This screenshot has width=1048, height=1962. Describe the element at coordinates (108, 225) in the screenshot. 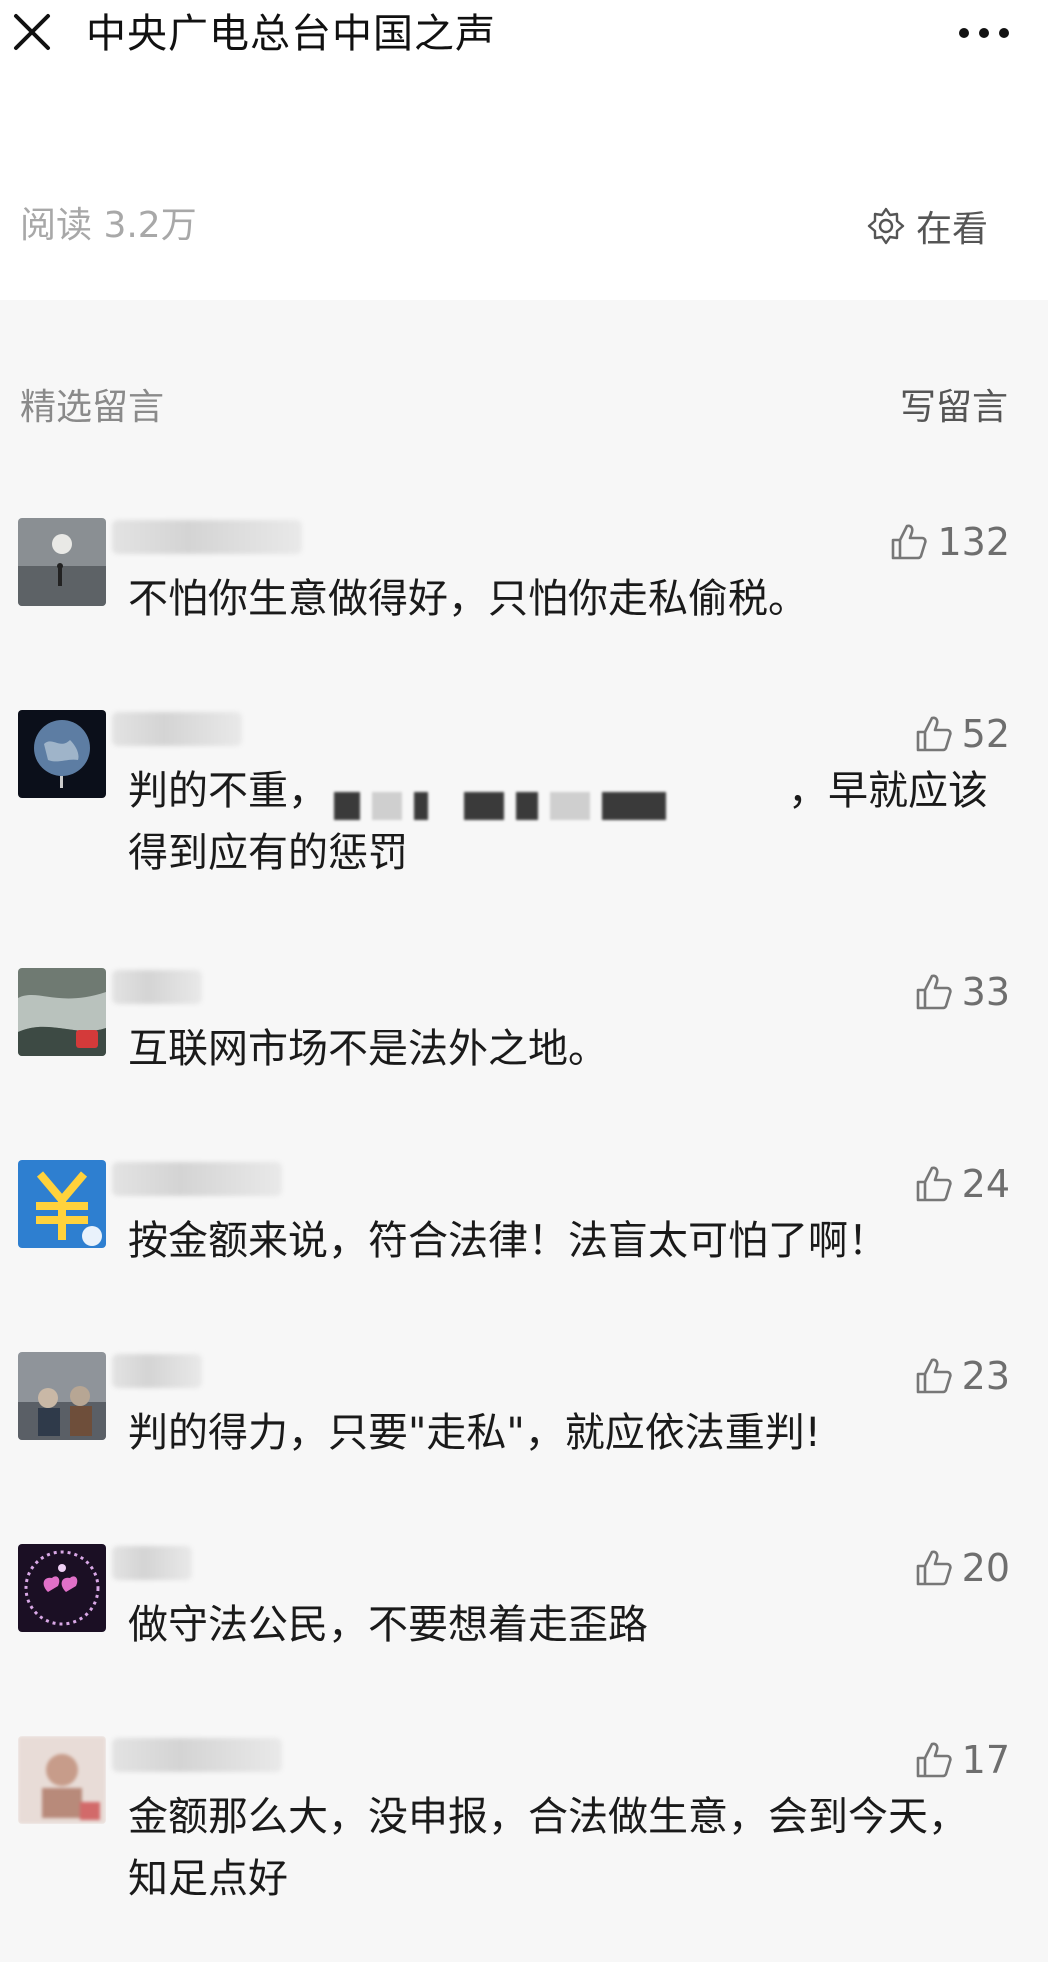

I see `read-count: 阅读 3.2万` at that location.